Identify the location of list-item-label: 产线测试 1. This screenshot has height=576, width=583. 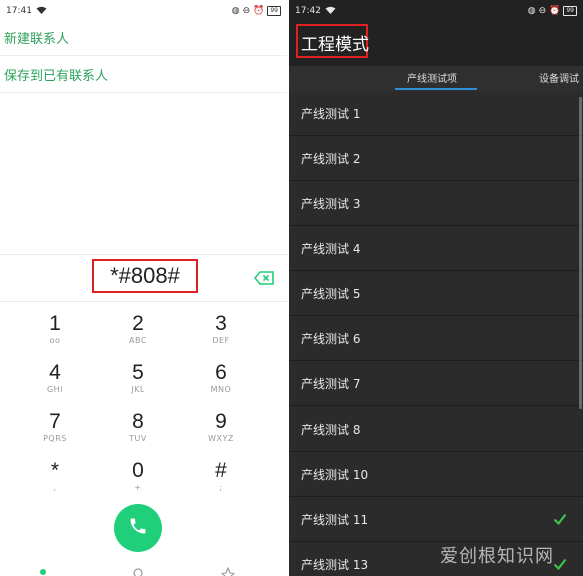
(331, 114).